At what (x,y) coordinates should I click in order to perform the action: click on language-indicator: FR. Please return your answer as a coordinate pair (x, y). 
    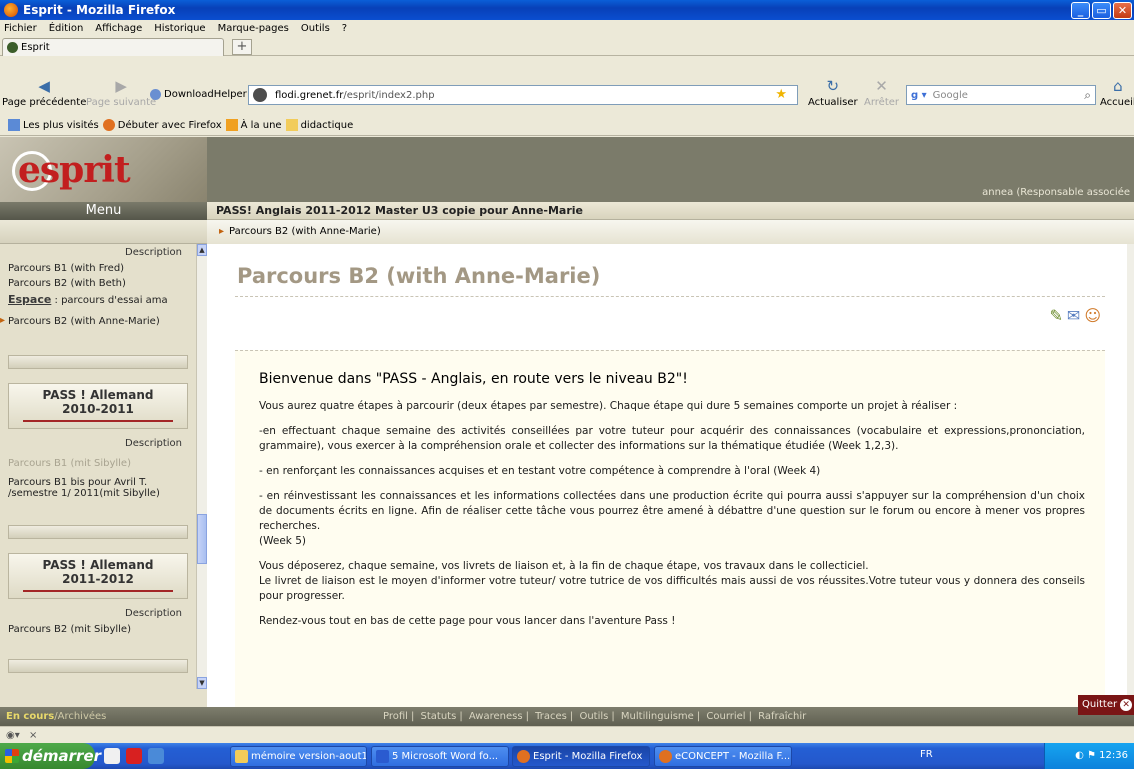
    Looking at the image, I should click on (926, 754).